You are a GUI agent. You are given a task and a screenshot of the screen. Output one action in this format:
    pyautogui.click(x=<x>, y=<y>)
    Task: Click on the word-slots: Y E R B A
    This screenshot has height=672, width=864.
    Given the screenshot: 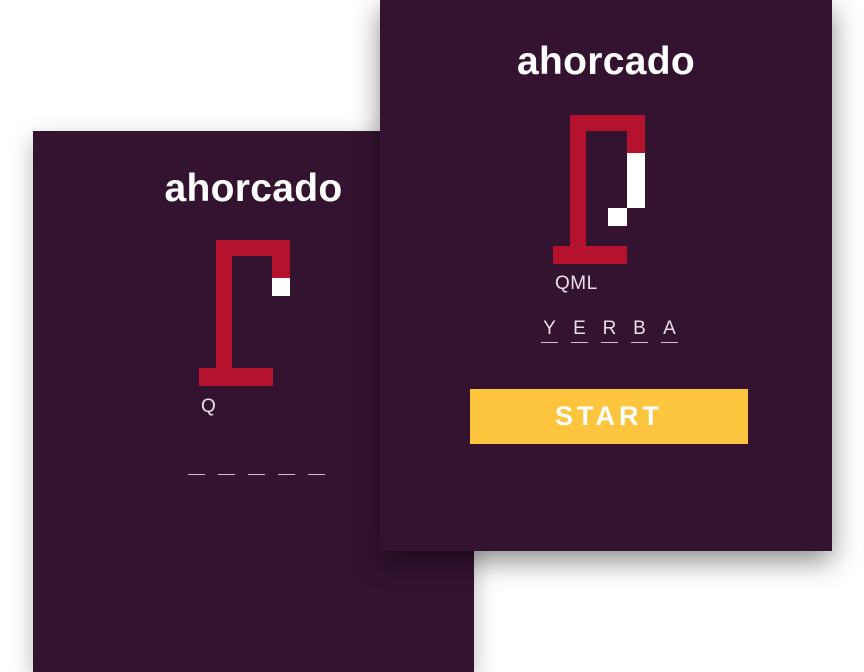 What is the action you would take?
    pyautogui.click(x=609, y=330)
    